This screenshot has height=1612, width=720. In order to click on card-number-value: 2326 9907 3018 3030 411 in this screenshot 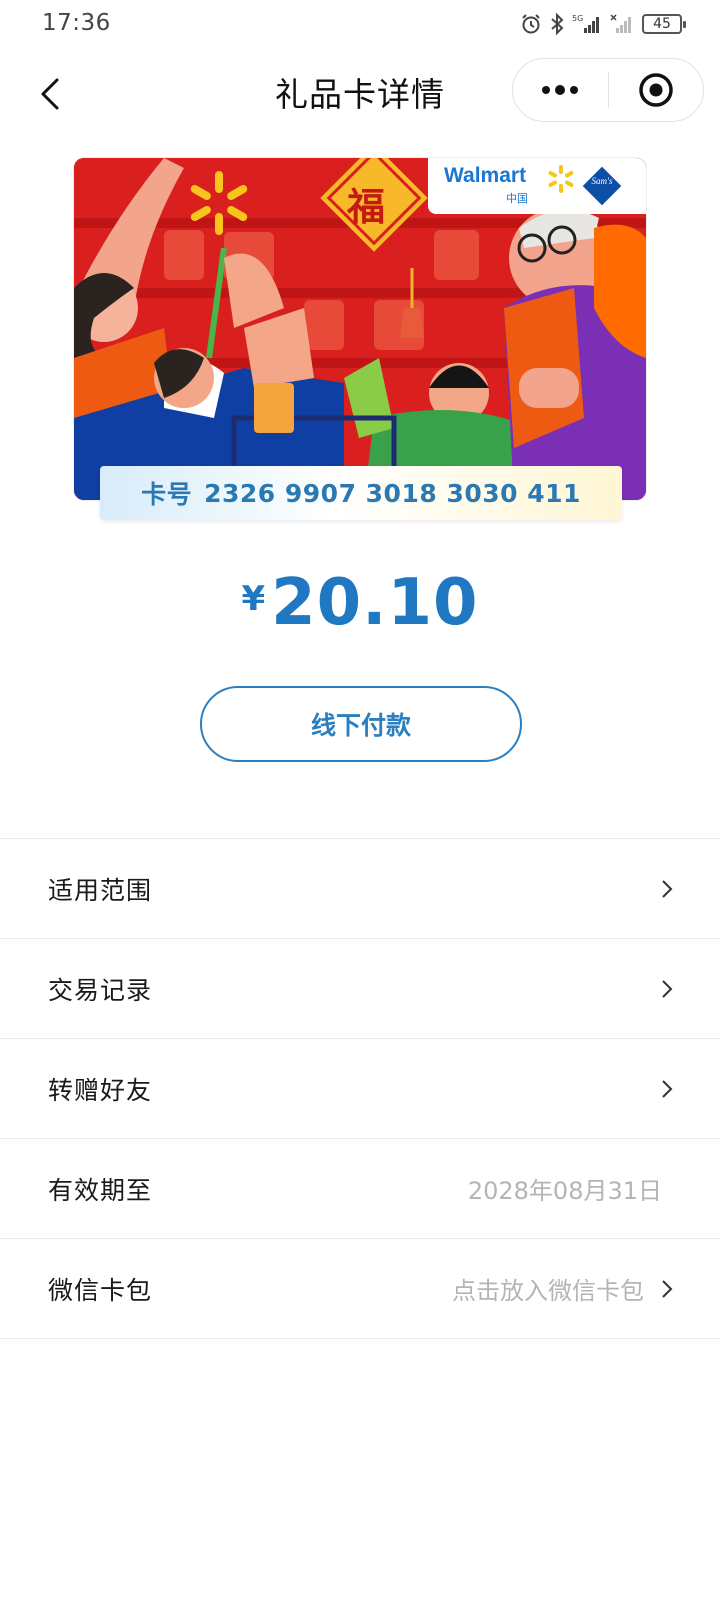, I will do `click(392, 493)`.